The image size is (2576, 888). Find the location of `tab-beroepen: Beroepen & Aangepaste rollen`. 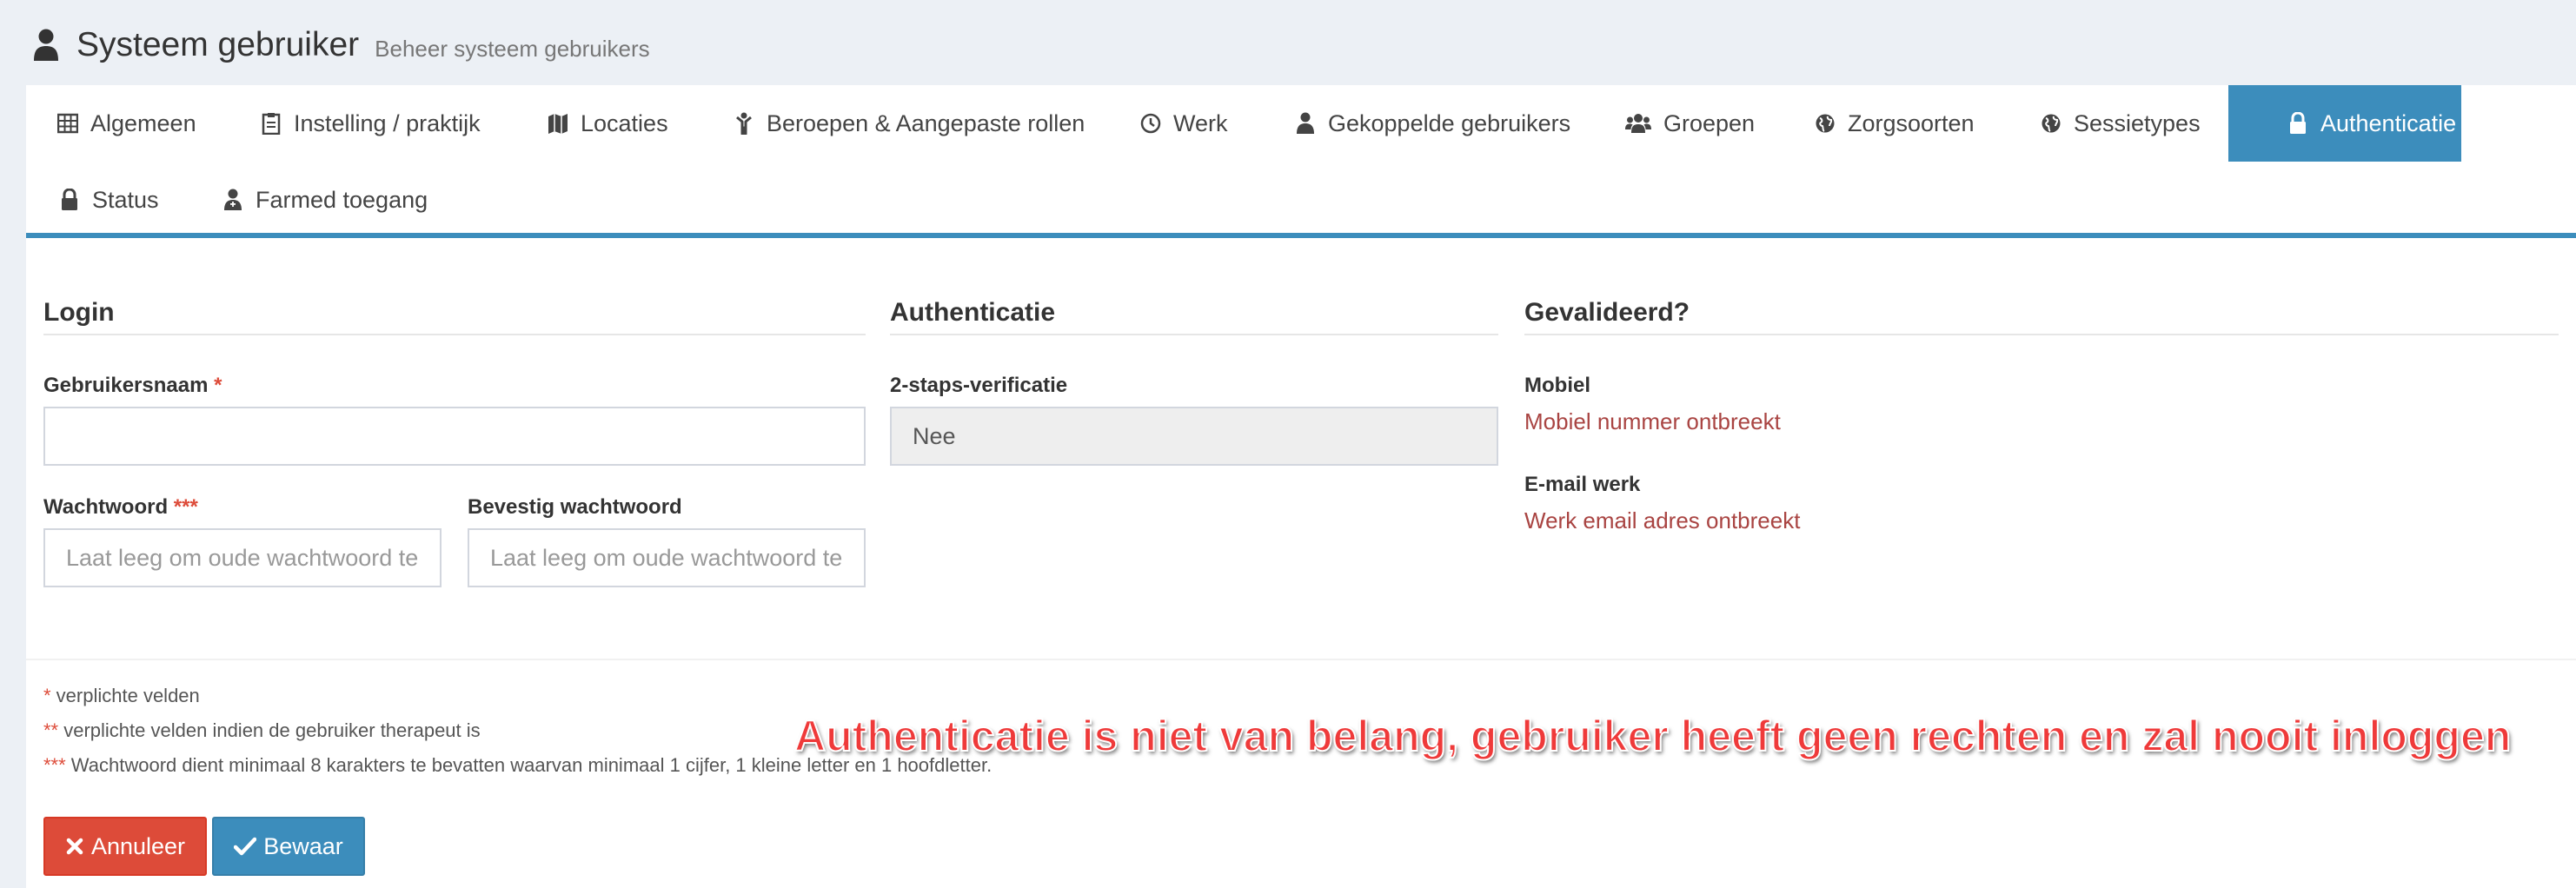

tab-beroepen: Beroepen & Aangepaste rollen is located at coordinates (909, 123).